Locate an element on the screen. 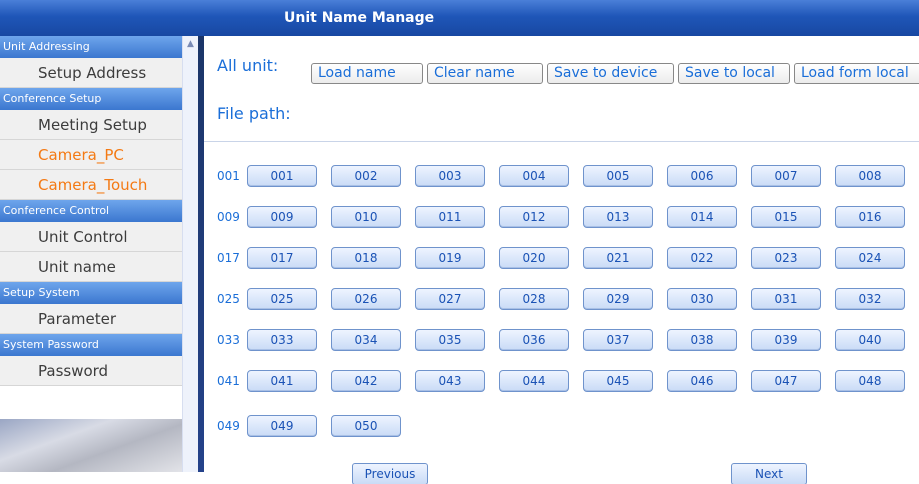  all-unit-label: All unit: is located at coordinates (248, 65).